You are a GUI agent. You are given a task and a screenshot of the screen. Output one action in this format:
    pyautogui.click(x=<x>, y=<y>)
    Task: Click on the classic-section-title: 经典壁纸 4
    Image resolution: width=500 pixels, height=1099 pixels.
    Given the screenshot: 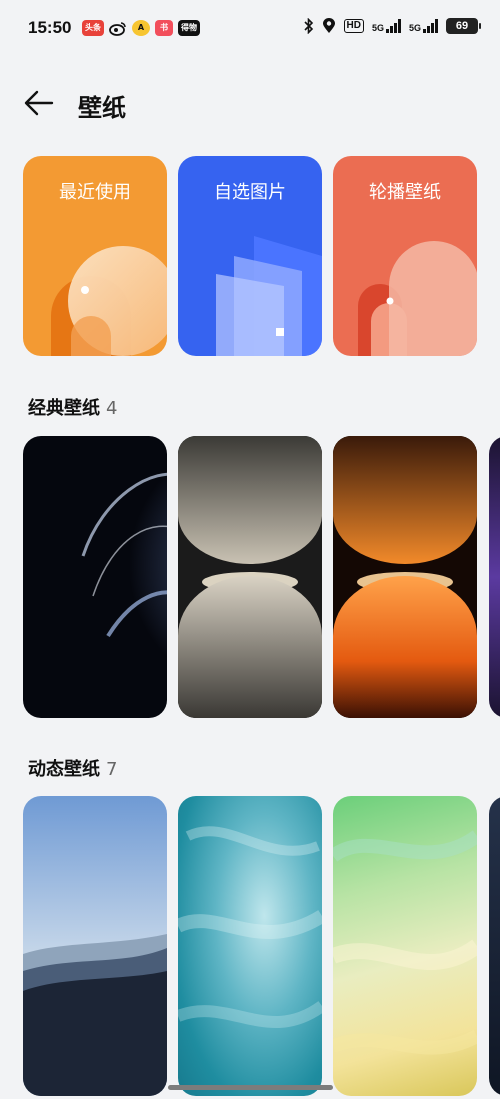 What is the action you would take?
    pyautogui.click(x=72, y=407)
    